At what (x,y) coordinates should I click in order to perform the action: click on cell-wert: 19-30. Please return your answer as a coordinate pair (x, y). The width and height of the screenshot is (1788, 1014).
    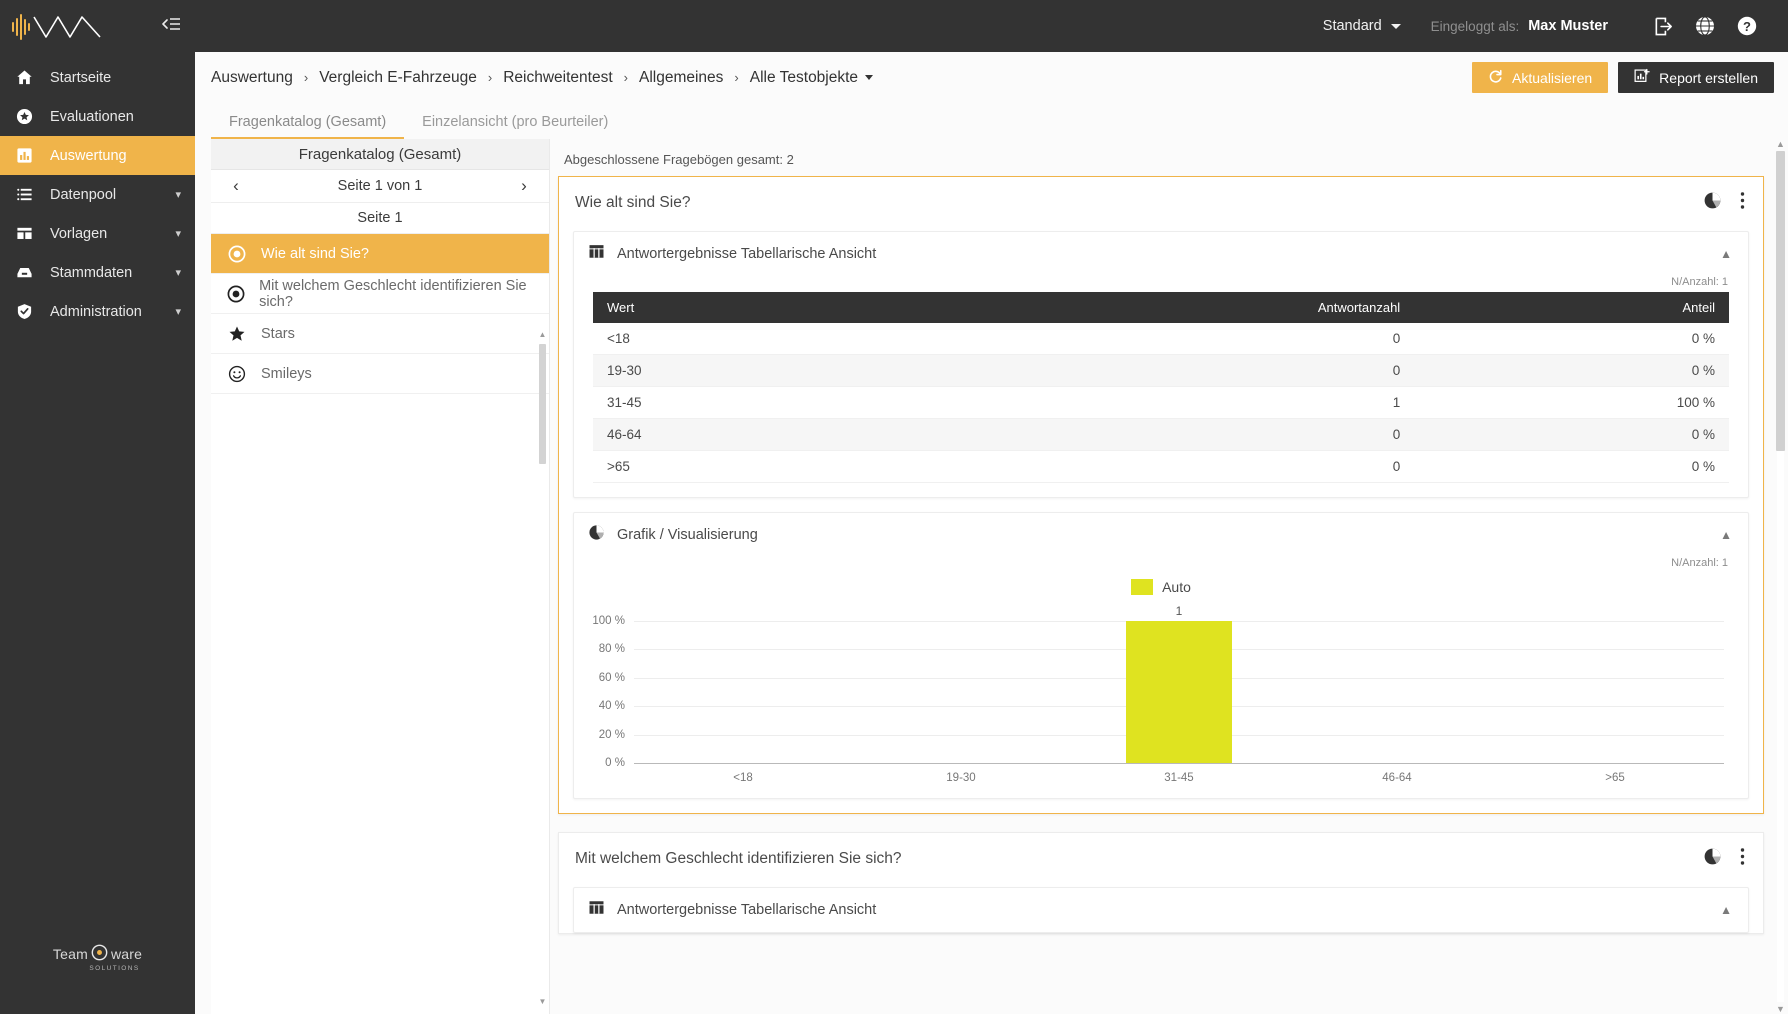
    Looking at the image, I should click on (741, 370).